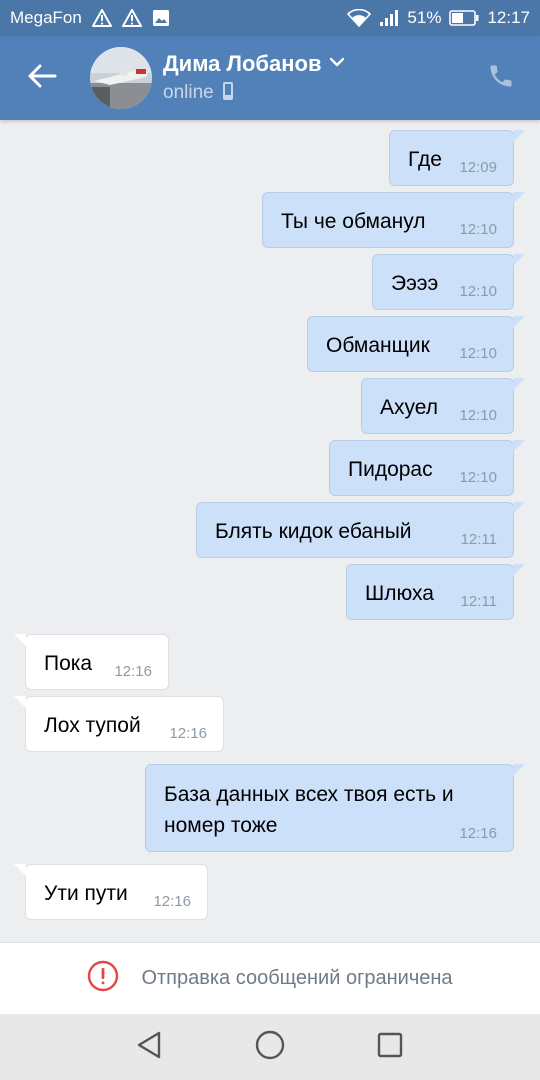 Image resolution: width=540 pixels, height=1080 pixels. I want to click on message-text: Ути пути, so click(86, 893).